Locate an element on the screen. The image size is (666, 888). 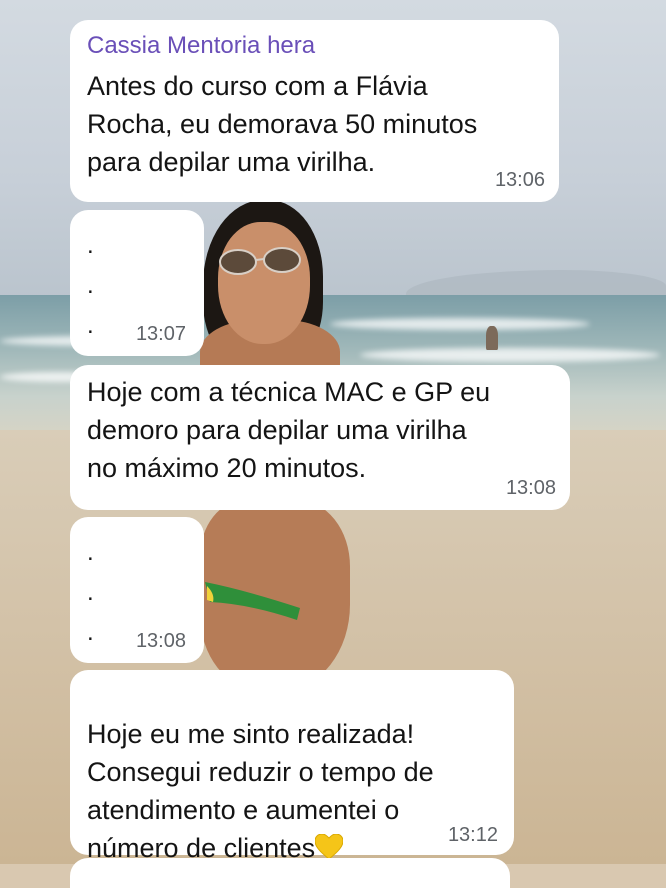
yellow-heart-icon is located at coordinates (329, 847).